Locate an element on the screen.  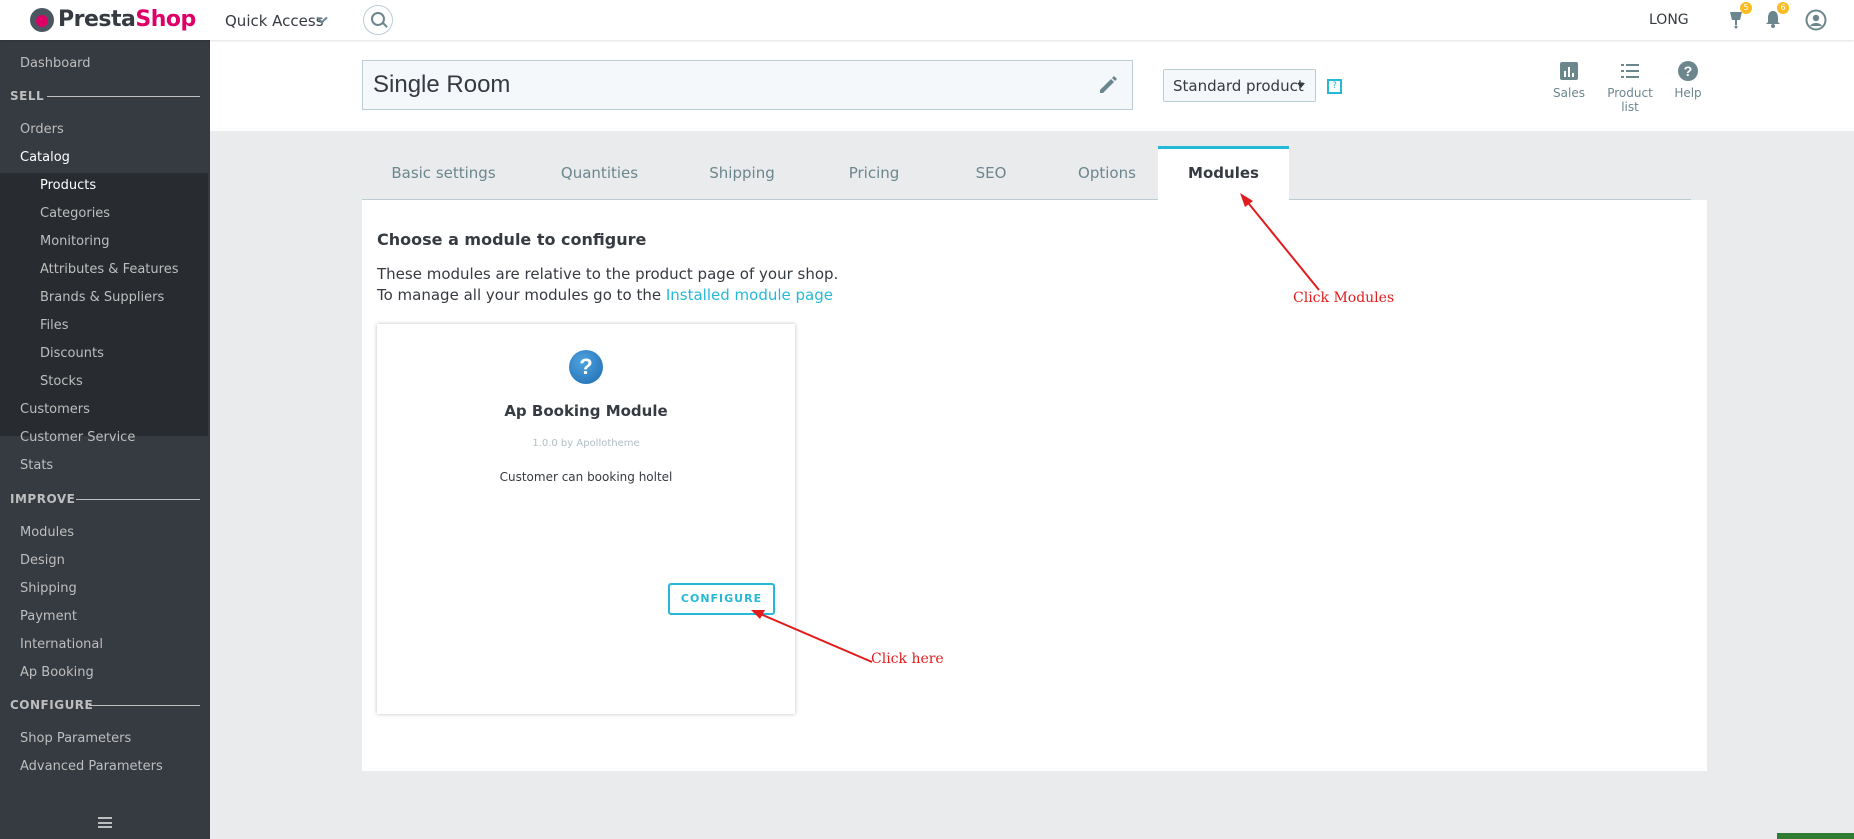
orders-badge: 5 is located at coordinates (1746, 8).